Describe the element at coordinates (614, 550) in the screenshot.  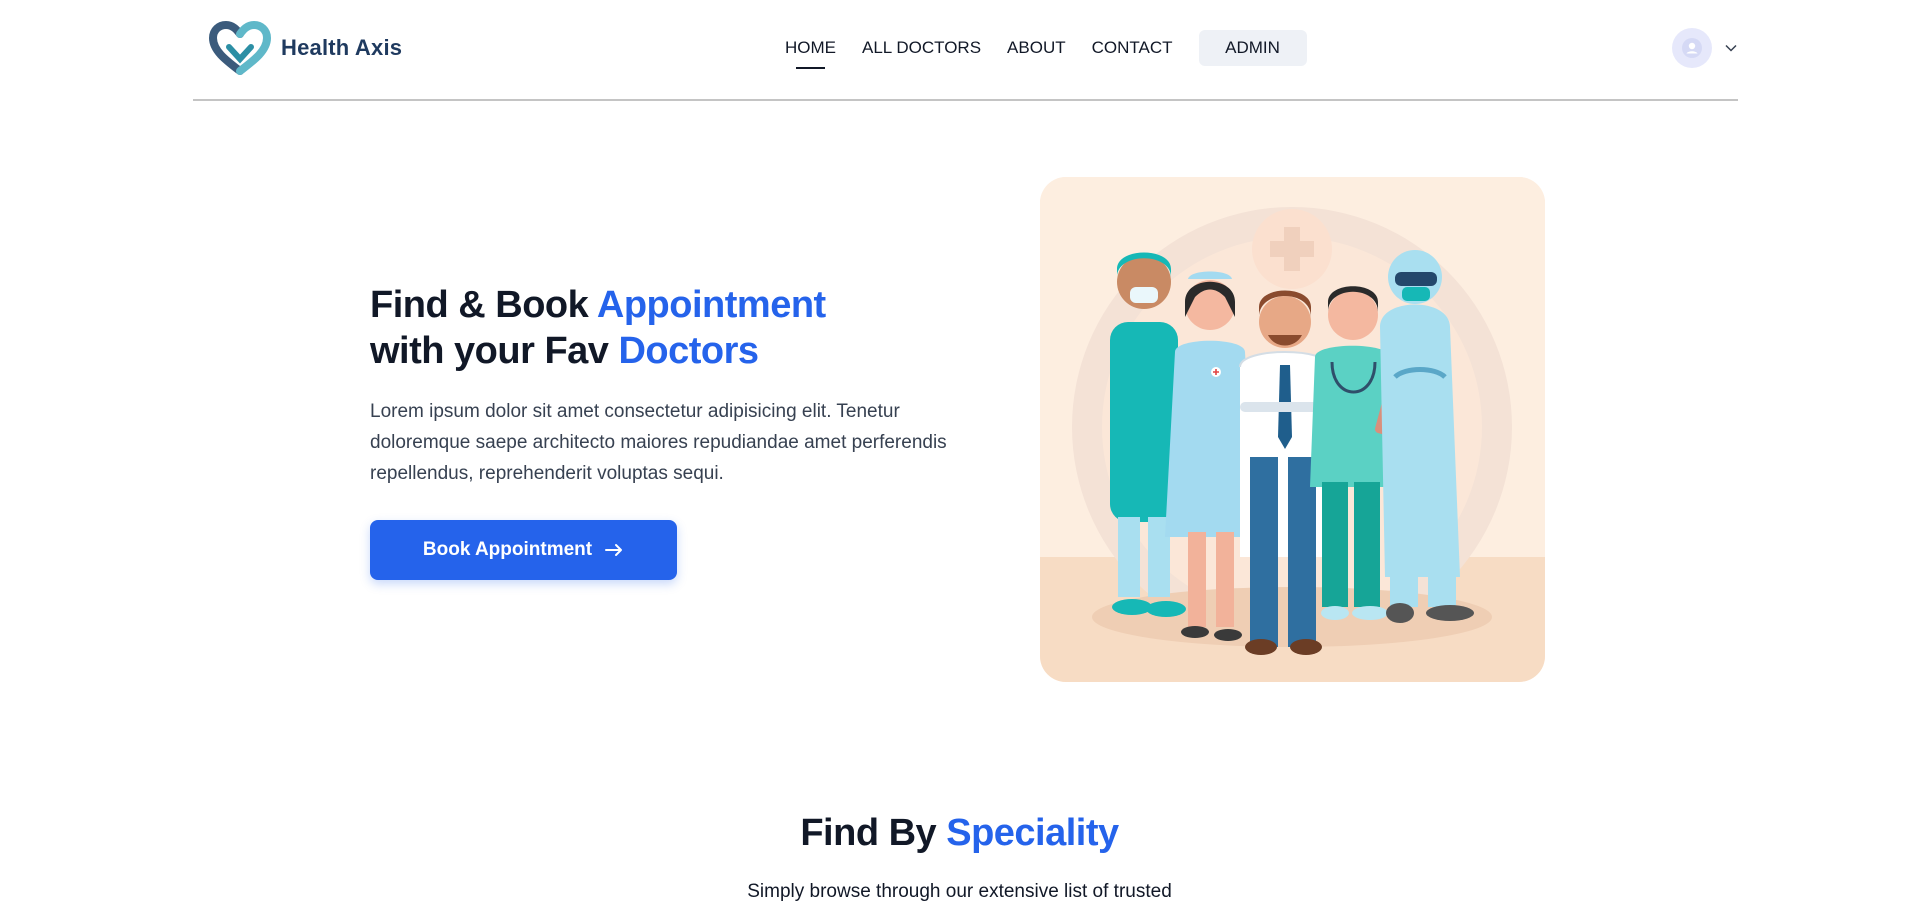
I see `arrow-right-icon` at that location.